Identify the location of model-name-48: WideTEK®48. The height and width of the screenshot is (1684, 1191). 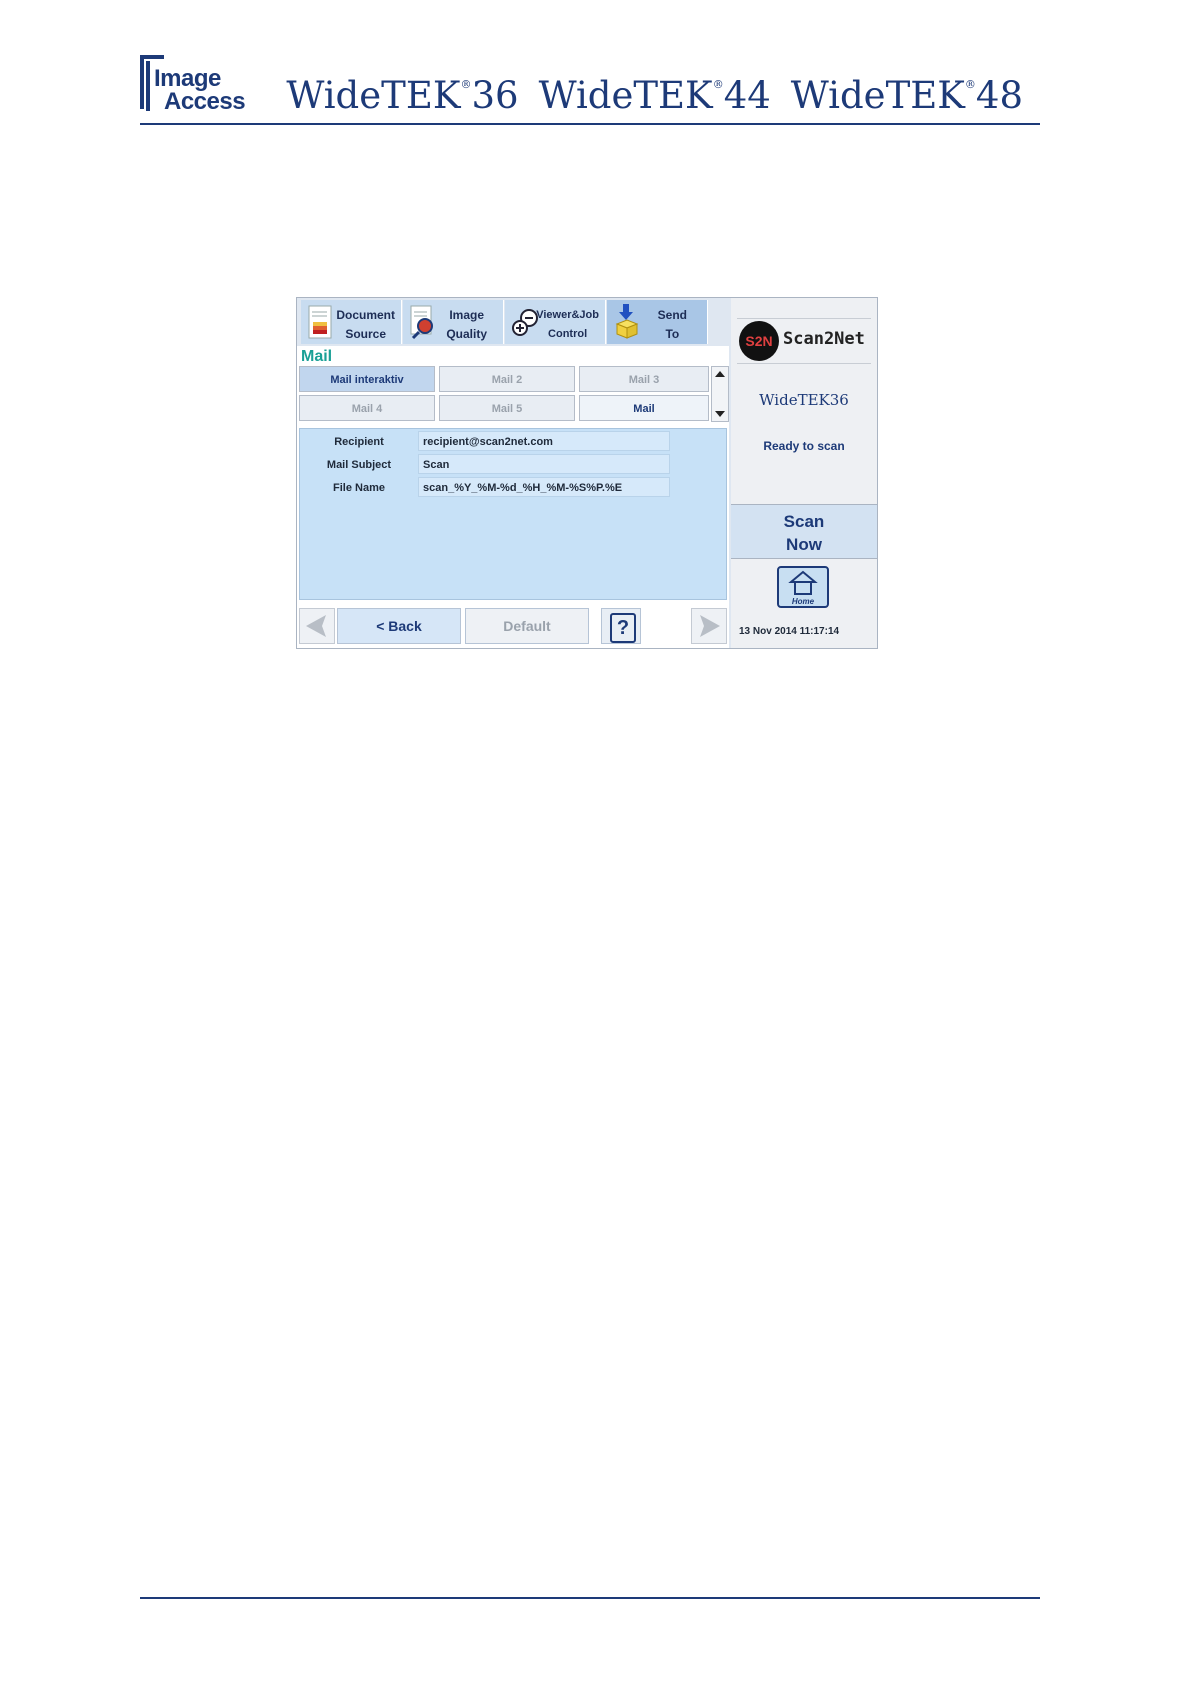
(906, 95).